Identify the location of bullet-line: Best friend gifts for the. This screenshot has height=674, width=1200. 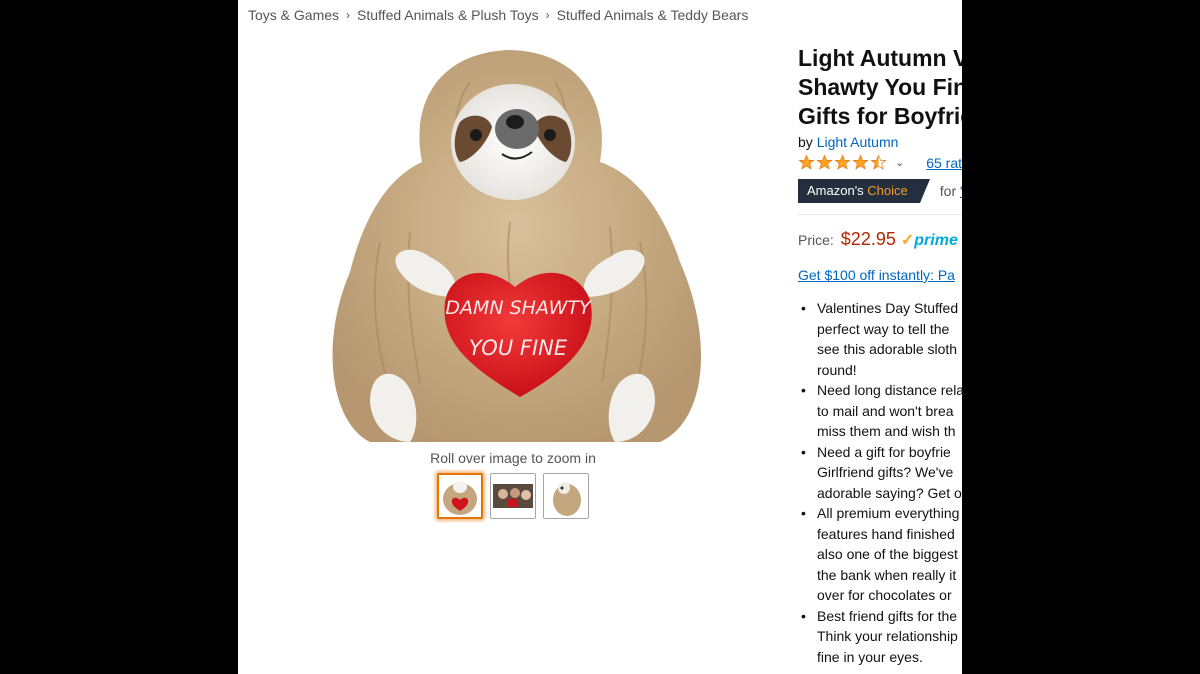
(887, 615).